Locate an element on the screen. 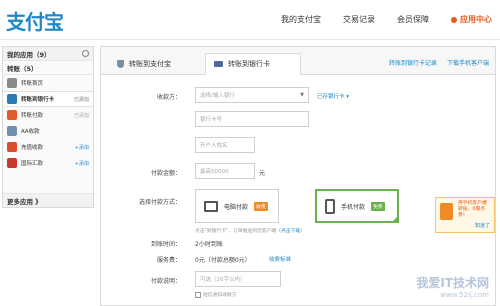 The height and width of the screenshot is (306, 500). mobile-promo-tooltip: 用手机客户端转账，0服务费！ 知道了 is located at coordinates (465, 215).